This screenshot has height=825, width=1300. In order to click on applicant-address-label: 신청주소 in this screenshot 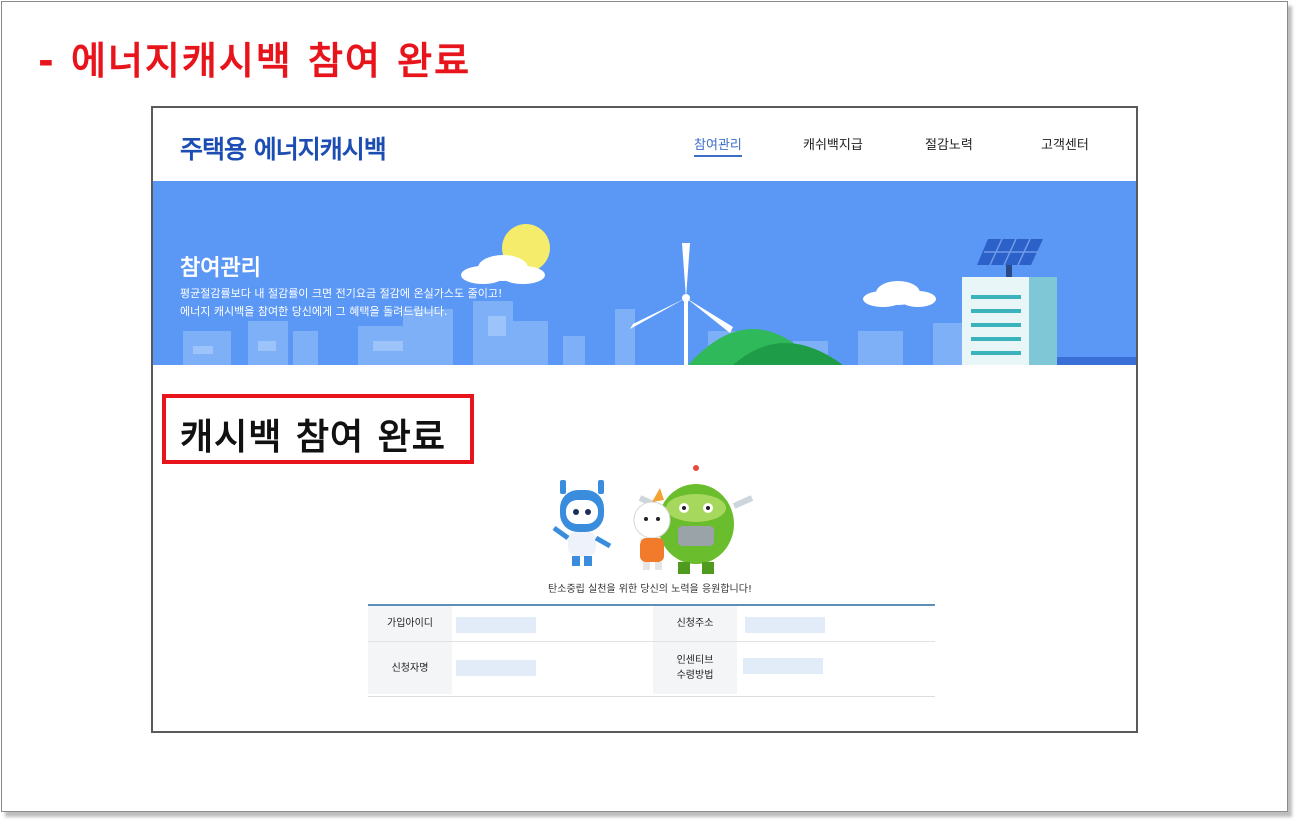, I will do `click(695, 623)`.